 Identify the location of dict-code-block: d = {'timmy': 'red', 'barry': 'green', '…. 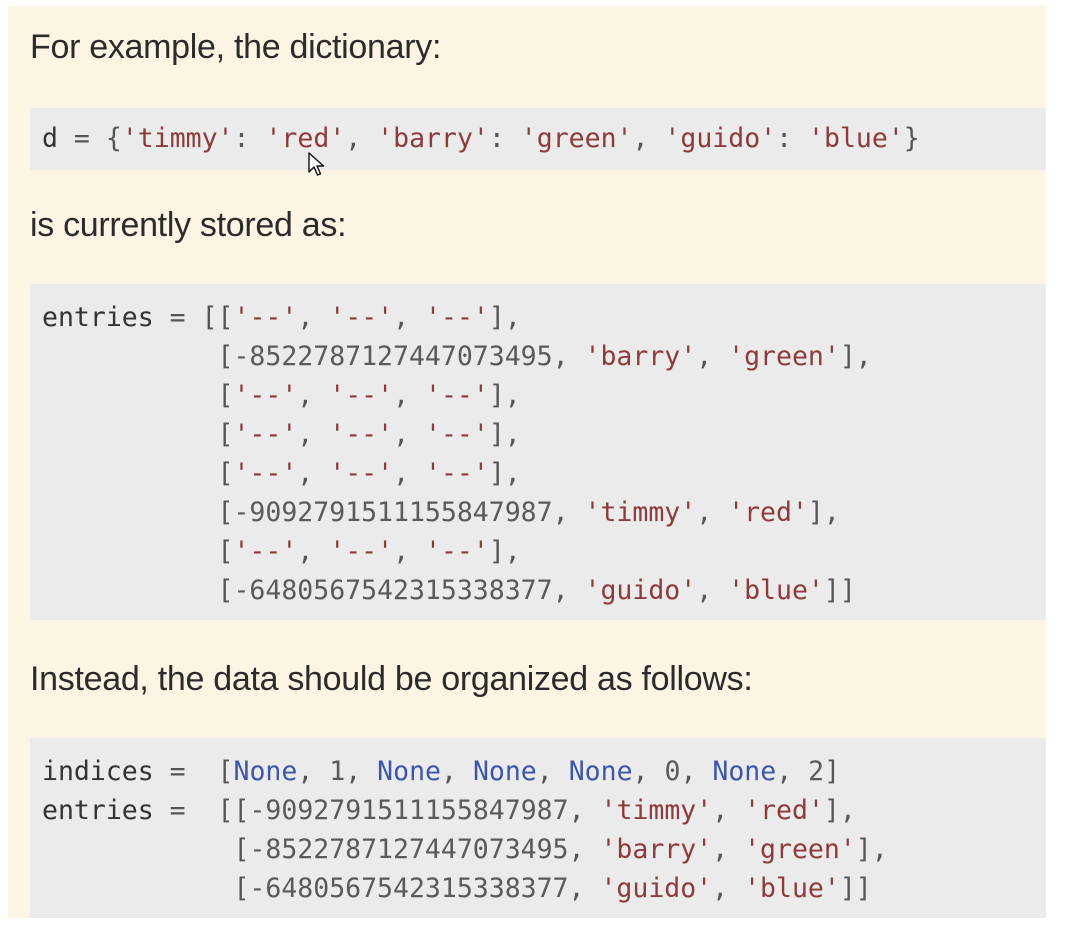
(538, 139).